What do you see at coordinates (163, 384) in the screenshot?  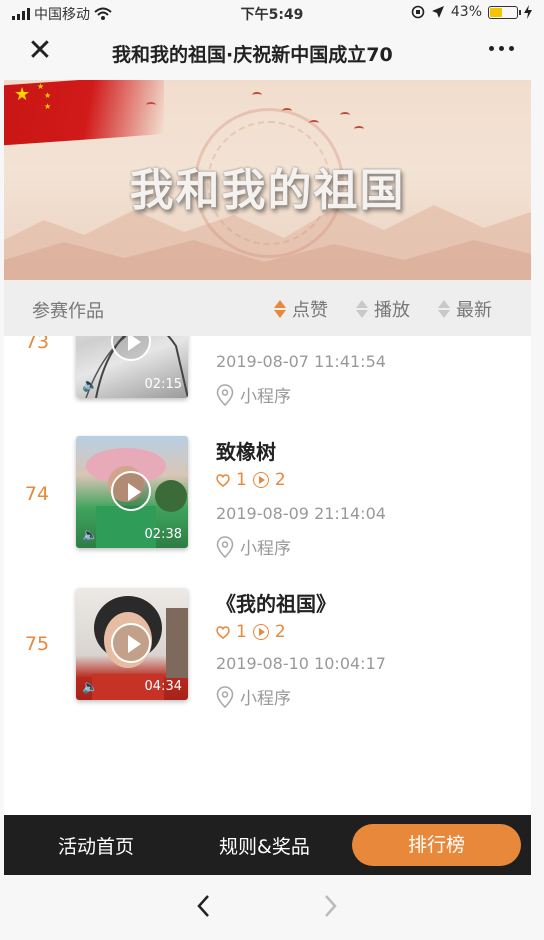 I see `video-duration: 02:15` at bounding box center [163, 384].